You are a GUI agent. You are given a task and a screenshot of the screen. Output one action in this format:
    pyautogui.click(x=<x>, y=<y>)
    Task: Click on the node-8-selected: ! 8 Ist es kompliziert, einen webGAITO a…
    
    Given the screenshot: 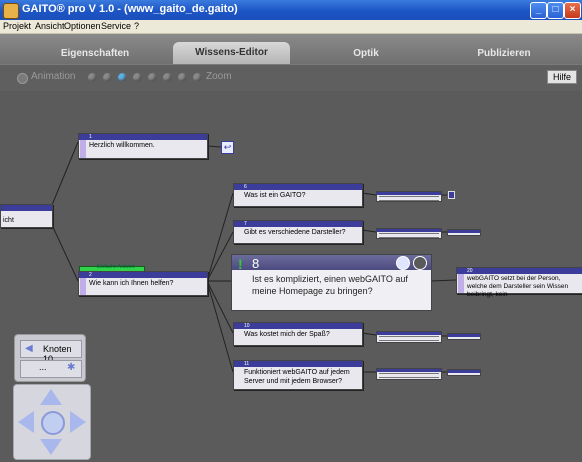 What is the action you would take?
    pyautogui.click(x=331, y=282)
    